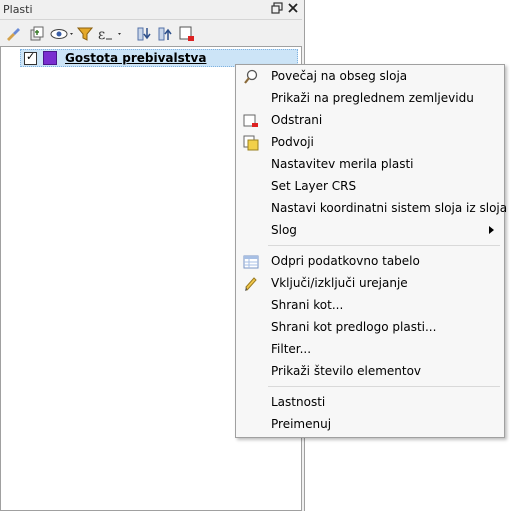 The image size is (510, 511). I want to click on menu-item-show-in-overview: Prikaži na preglednem zemljevidu, so click(370, 99).